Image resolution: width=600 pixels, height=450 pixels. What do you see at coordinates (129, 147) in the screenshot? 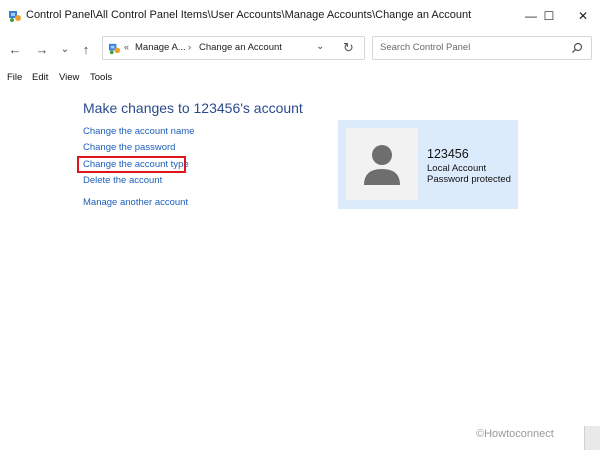
I see `change-password-link: Change the password` at bounding box center [129, 147].